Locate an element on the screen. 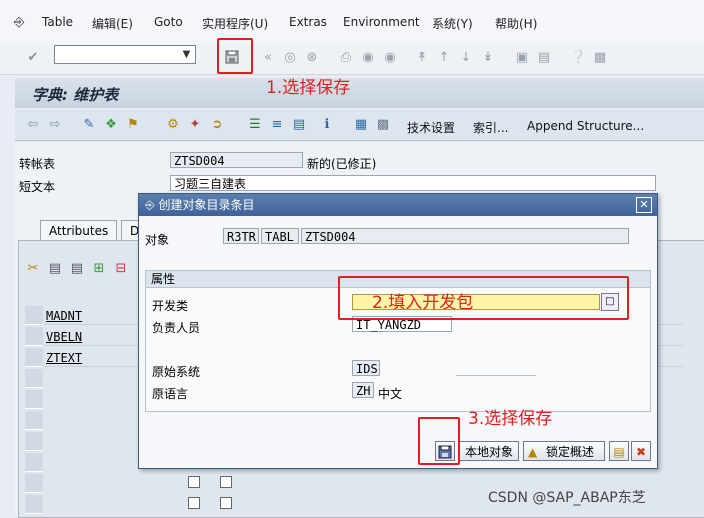 This screenshot has width=704, height=518. language-field: ZH is located at coordinates (363, 390).